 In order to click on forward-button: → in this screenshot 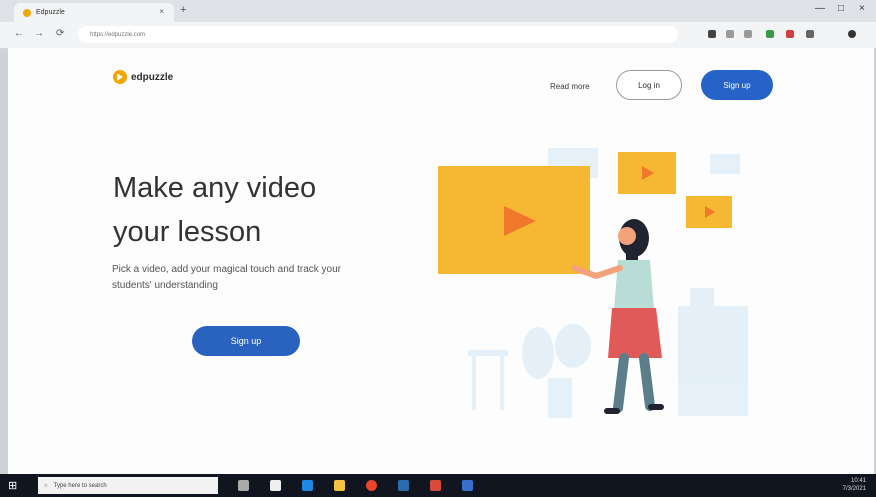, I will do `click(39, 33)`.